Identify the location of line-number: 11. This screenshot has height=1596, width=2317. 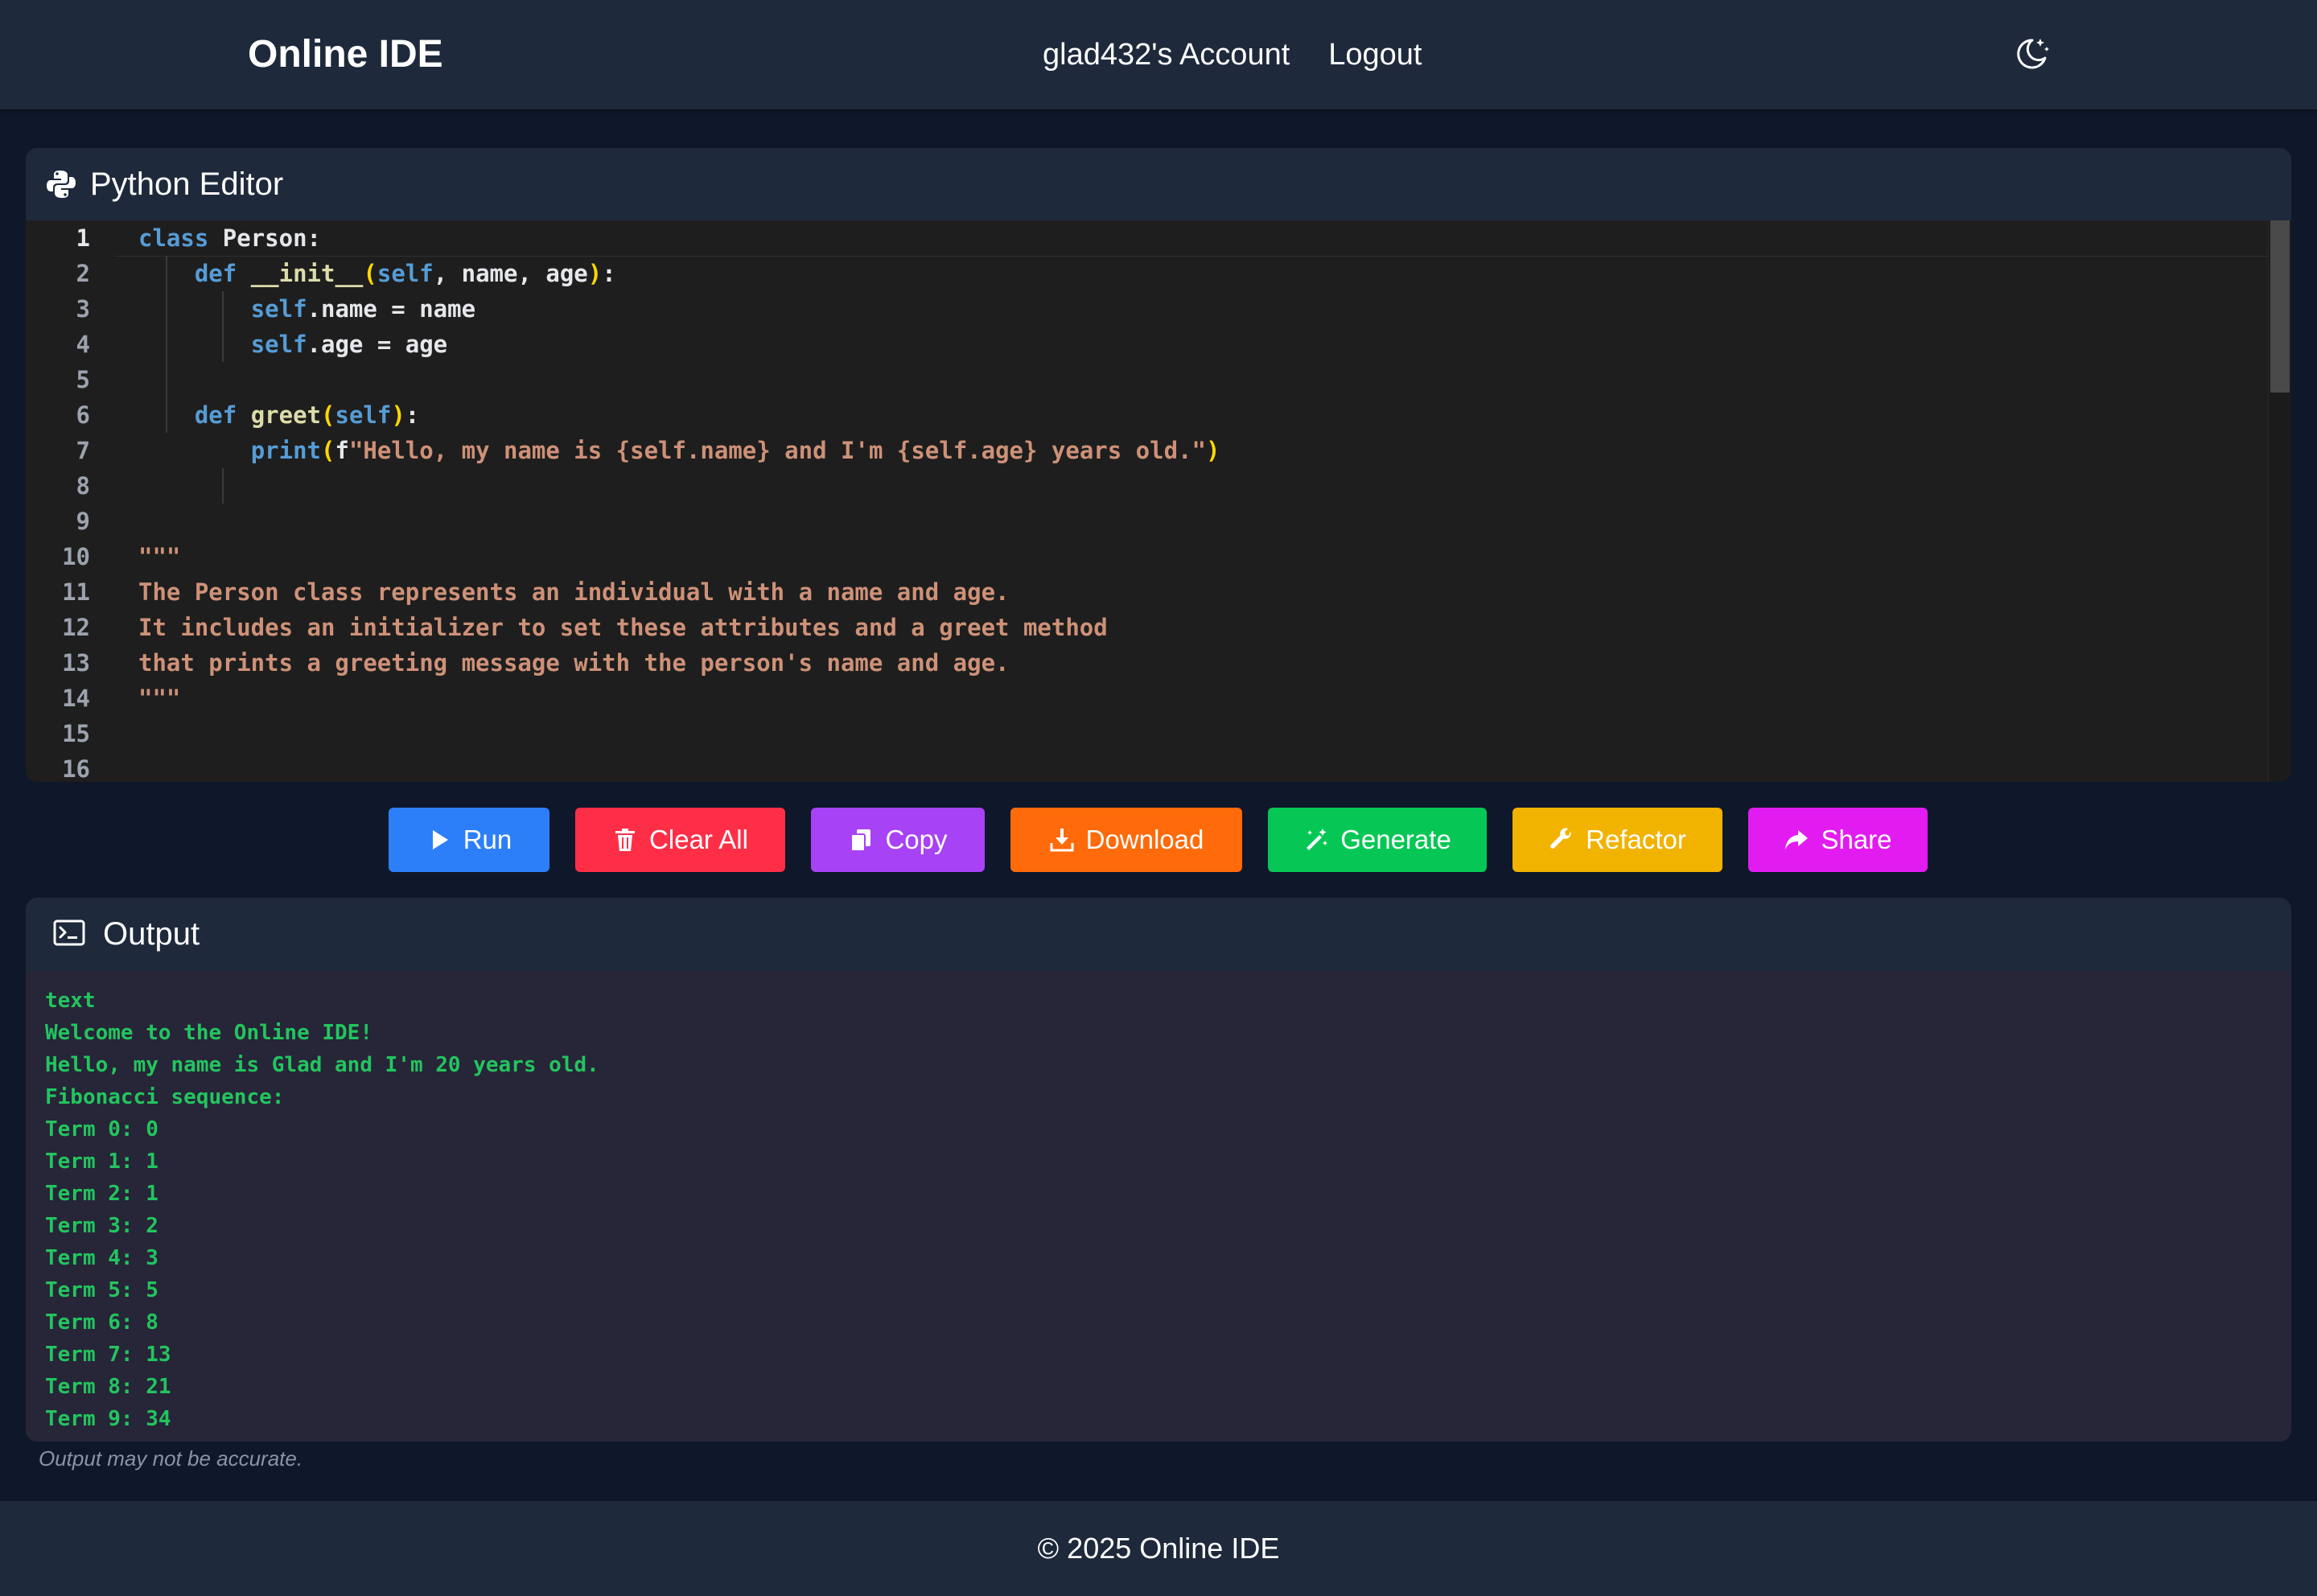
(76, 592).